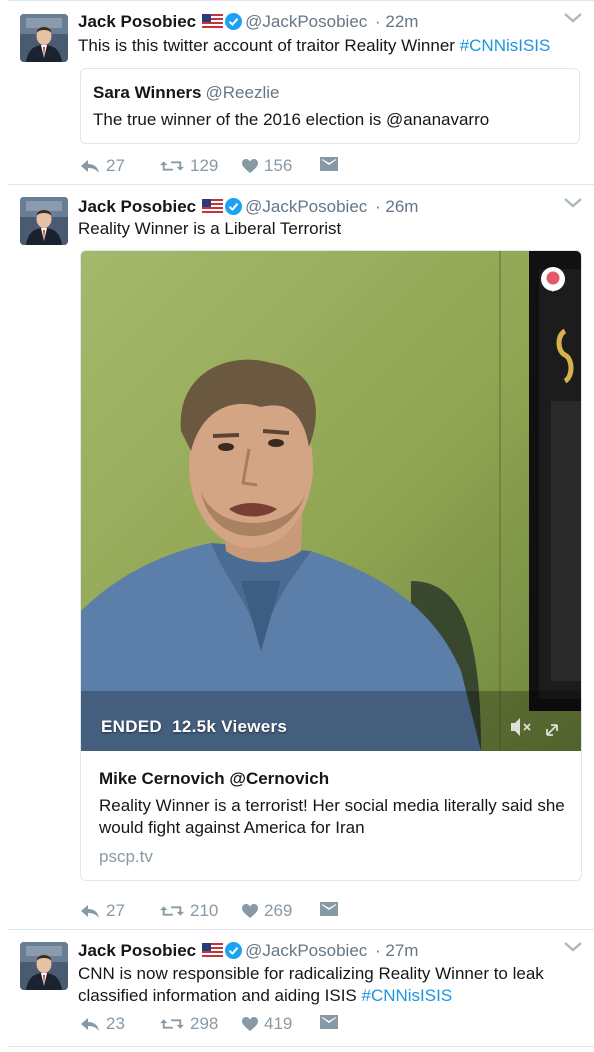  I want to click on retweet-button: 298, so click(189, 1024).